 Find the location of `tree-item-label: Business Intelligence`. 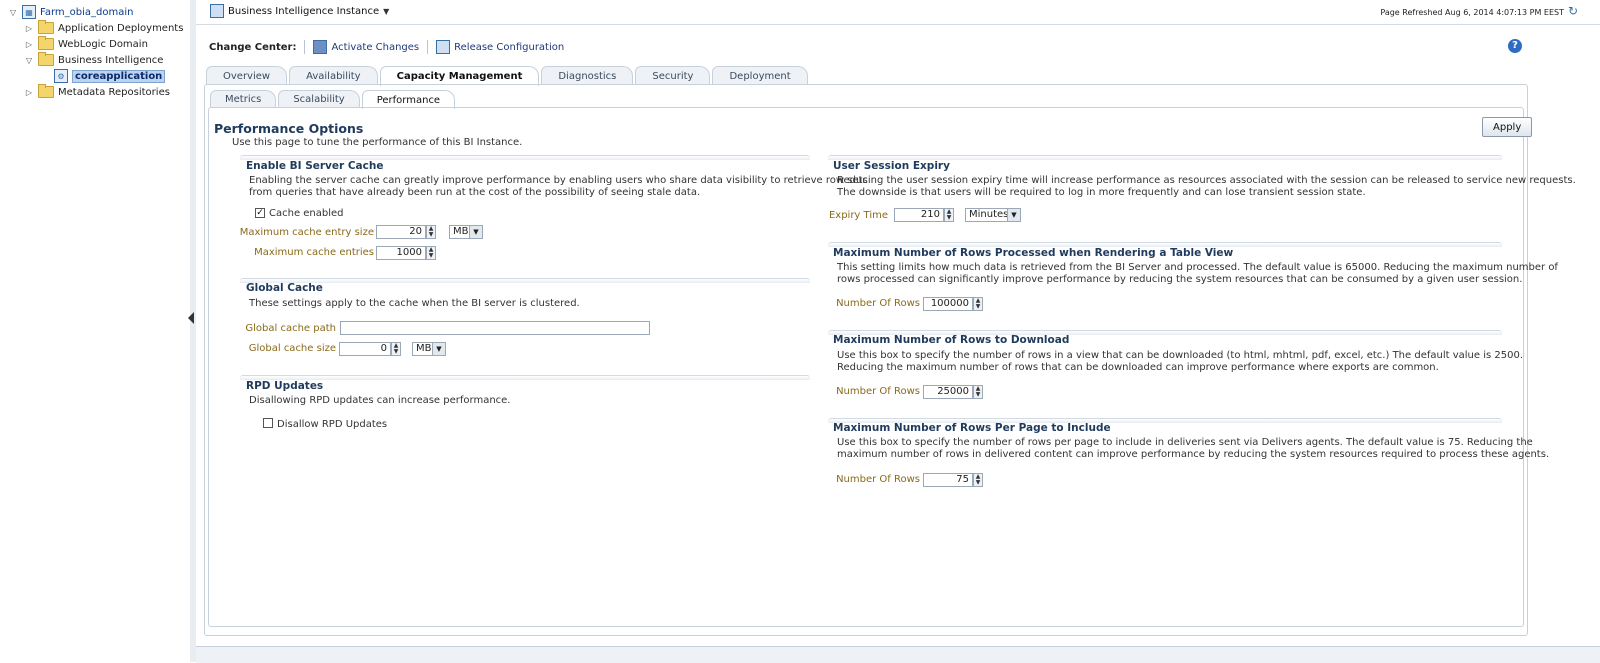

tree-item-label: Business Intelligence is located at coordinates (110, 60).